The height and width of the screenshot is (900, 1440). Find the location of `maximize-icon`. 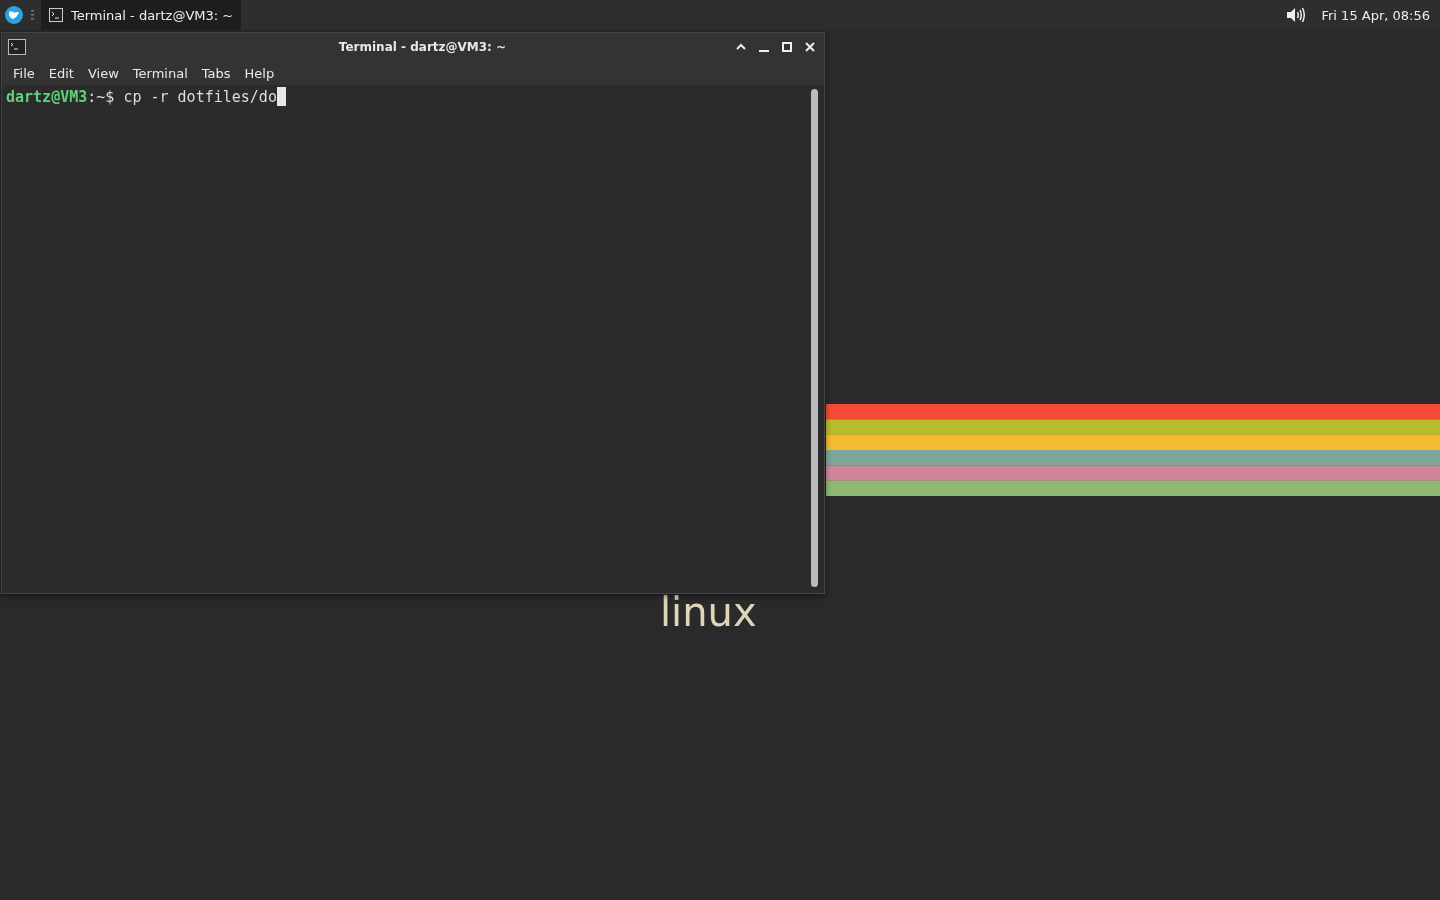

maximize-icon is located at coordinates (787, 47).